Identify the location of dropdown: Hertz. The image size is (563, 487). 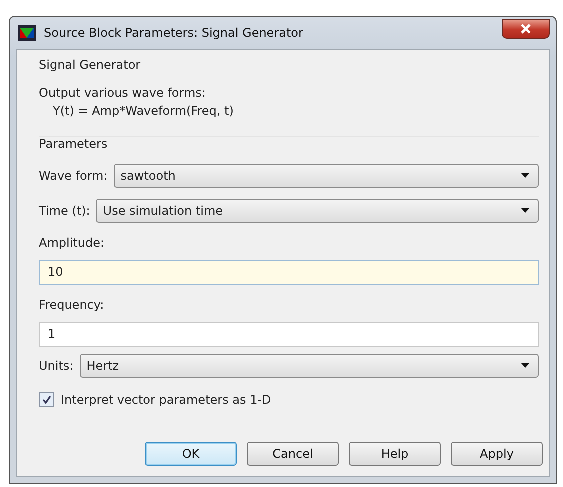
(309, 366).